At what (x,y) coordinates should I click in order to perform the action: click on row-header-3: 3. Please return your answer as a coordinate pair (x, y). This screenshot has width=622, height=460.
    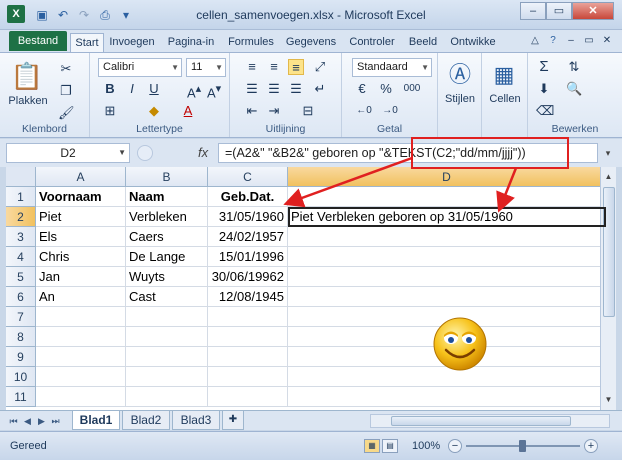
    Looking at the image, I should click on (21, 237).